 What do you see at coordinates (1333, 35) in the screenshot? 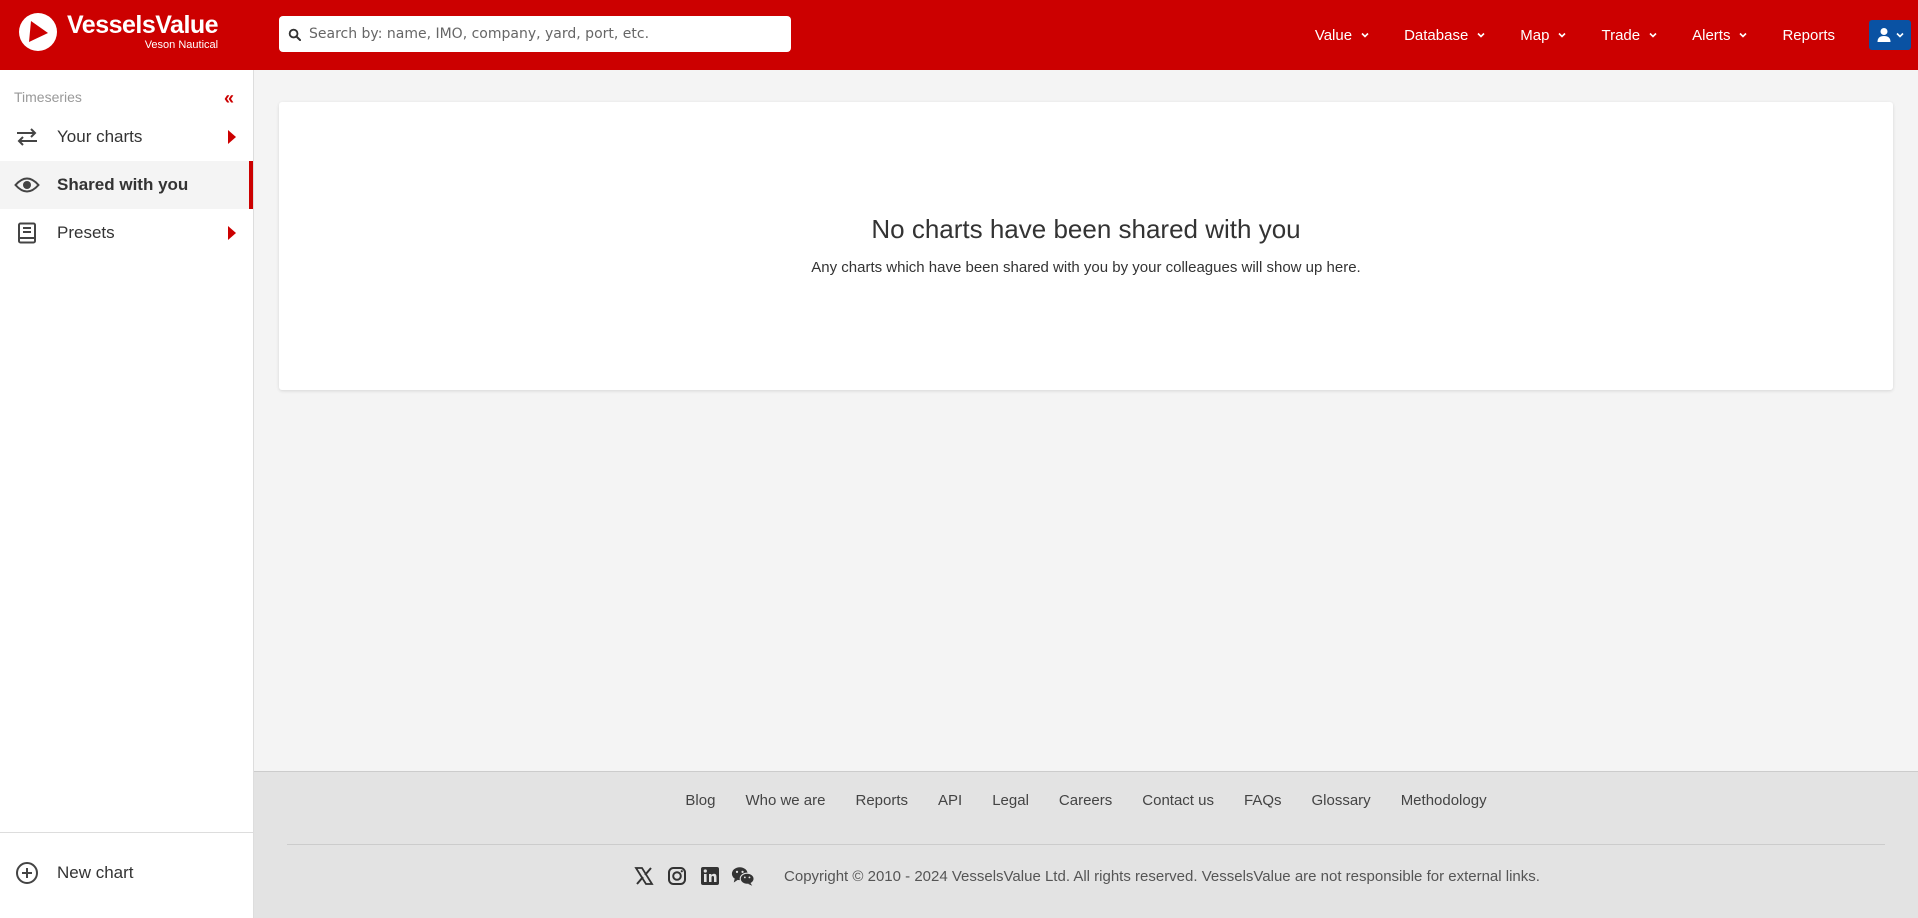
I see `nav-value-label: Value` at bounding box center [1333, 35].